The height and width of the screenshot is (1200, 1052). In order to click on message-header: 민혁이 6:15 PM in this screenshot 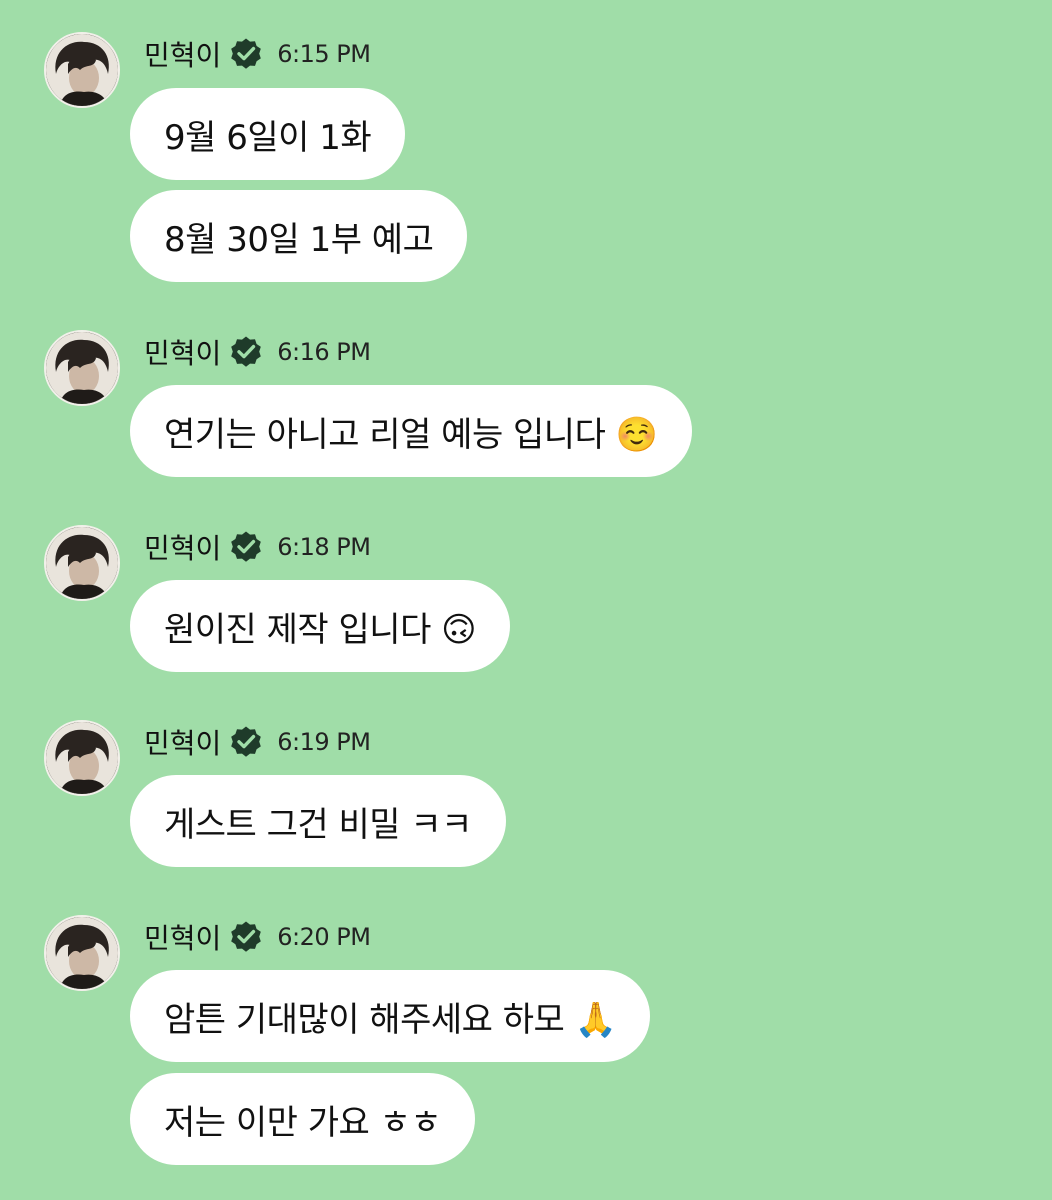, I will do `click(257, 54)`.